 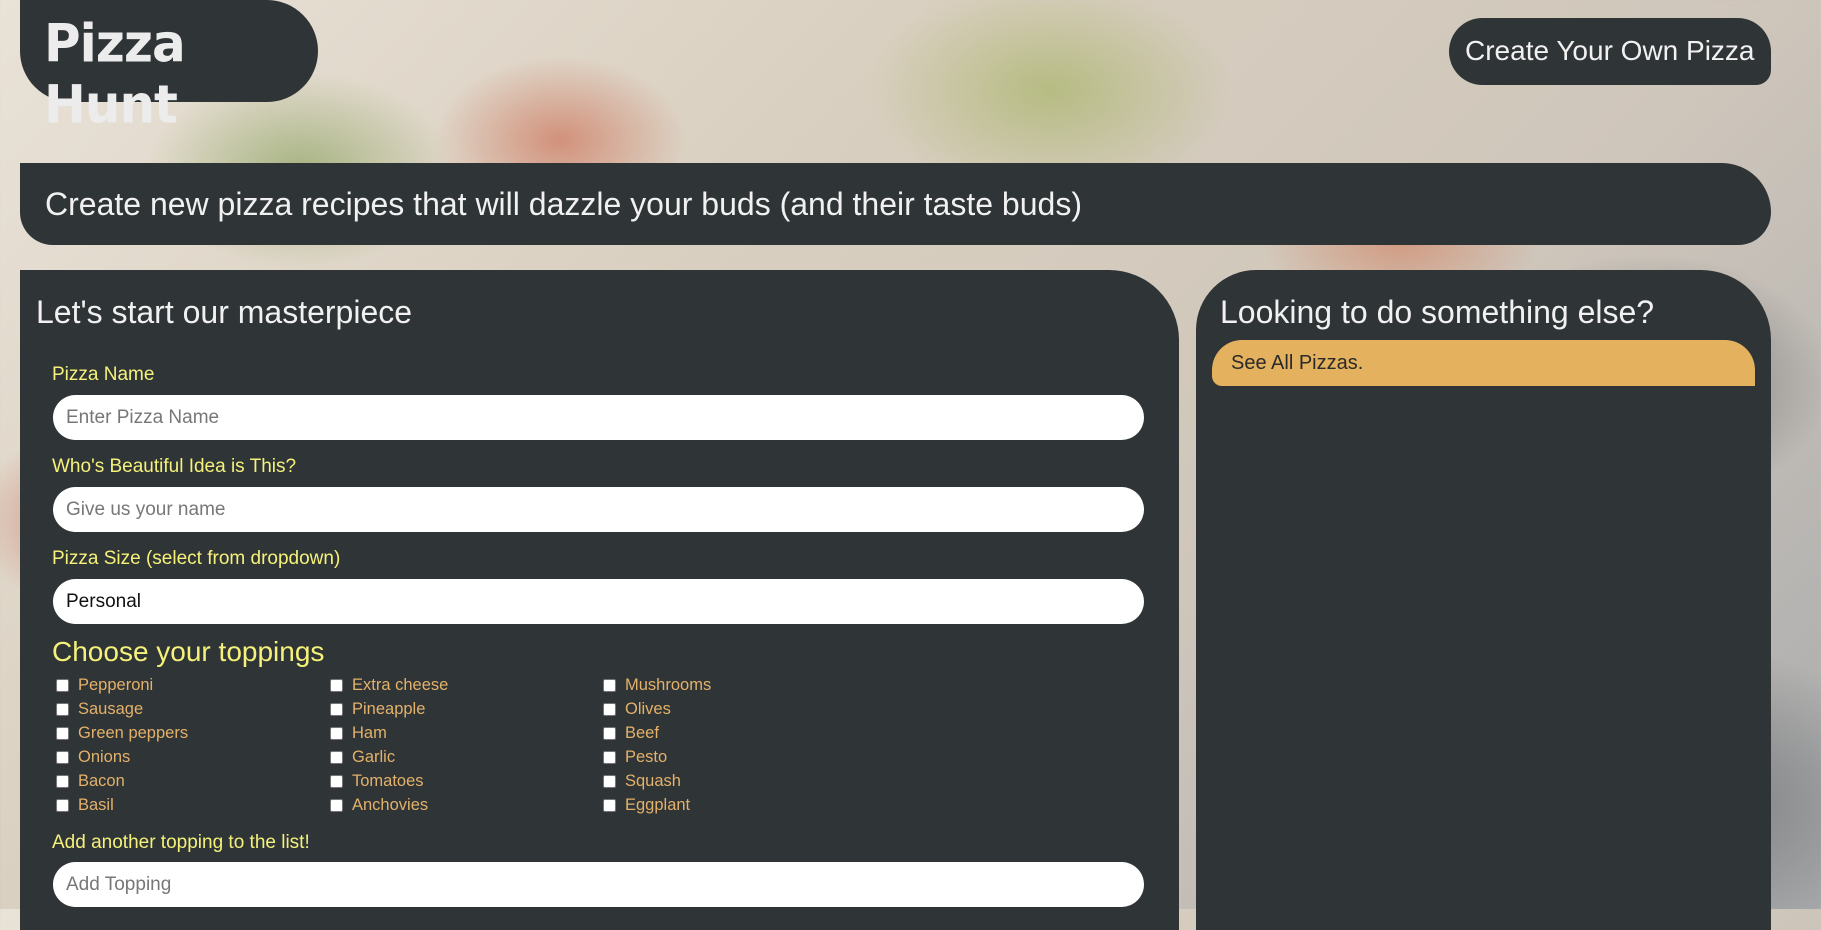 I want to click on creator-label: Who's Beautiful Idea is This?, so click(x=174, y=466).